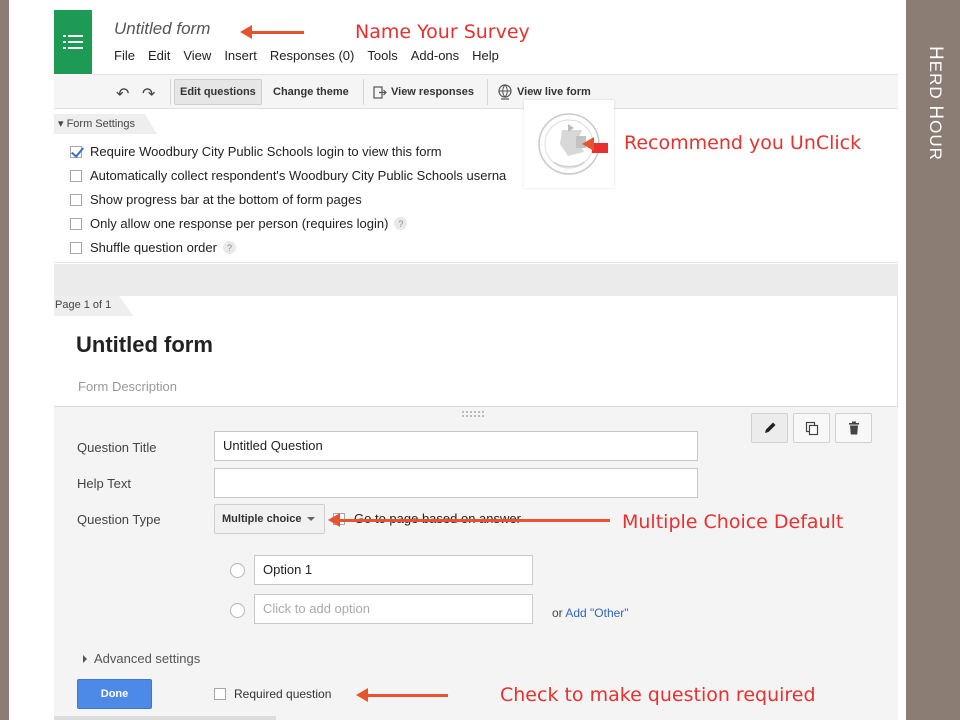  I want to click on question-type-value: Multiple choice, so click(262, 519).